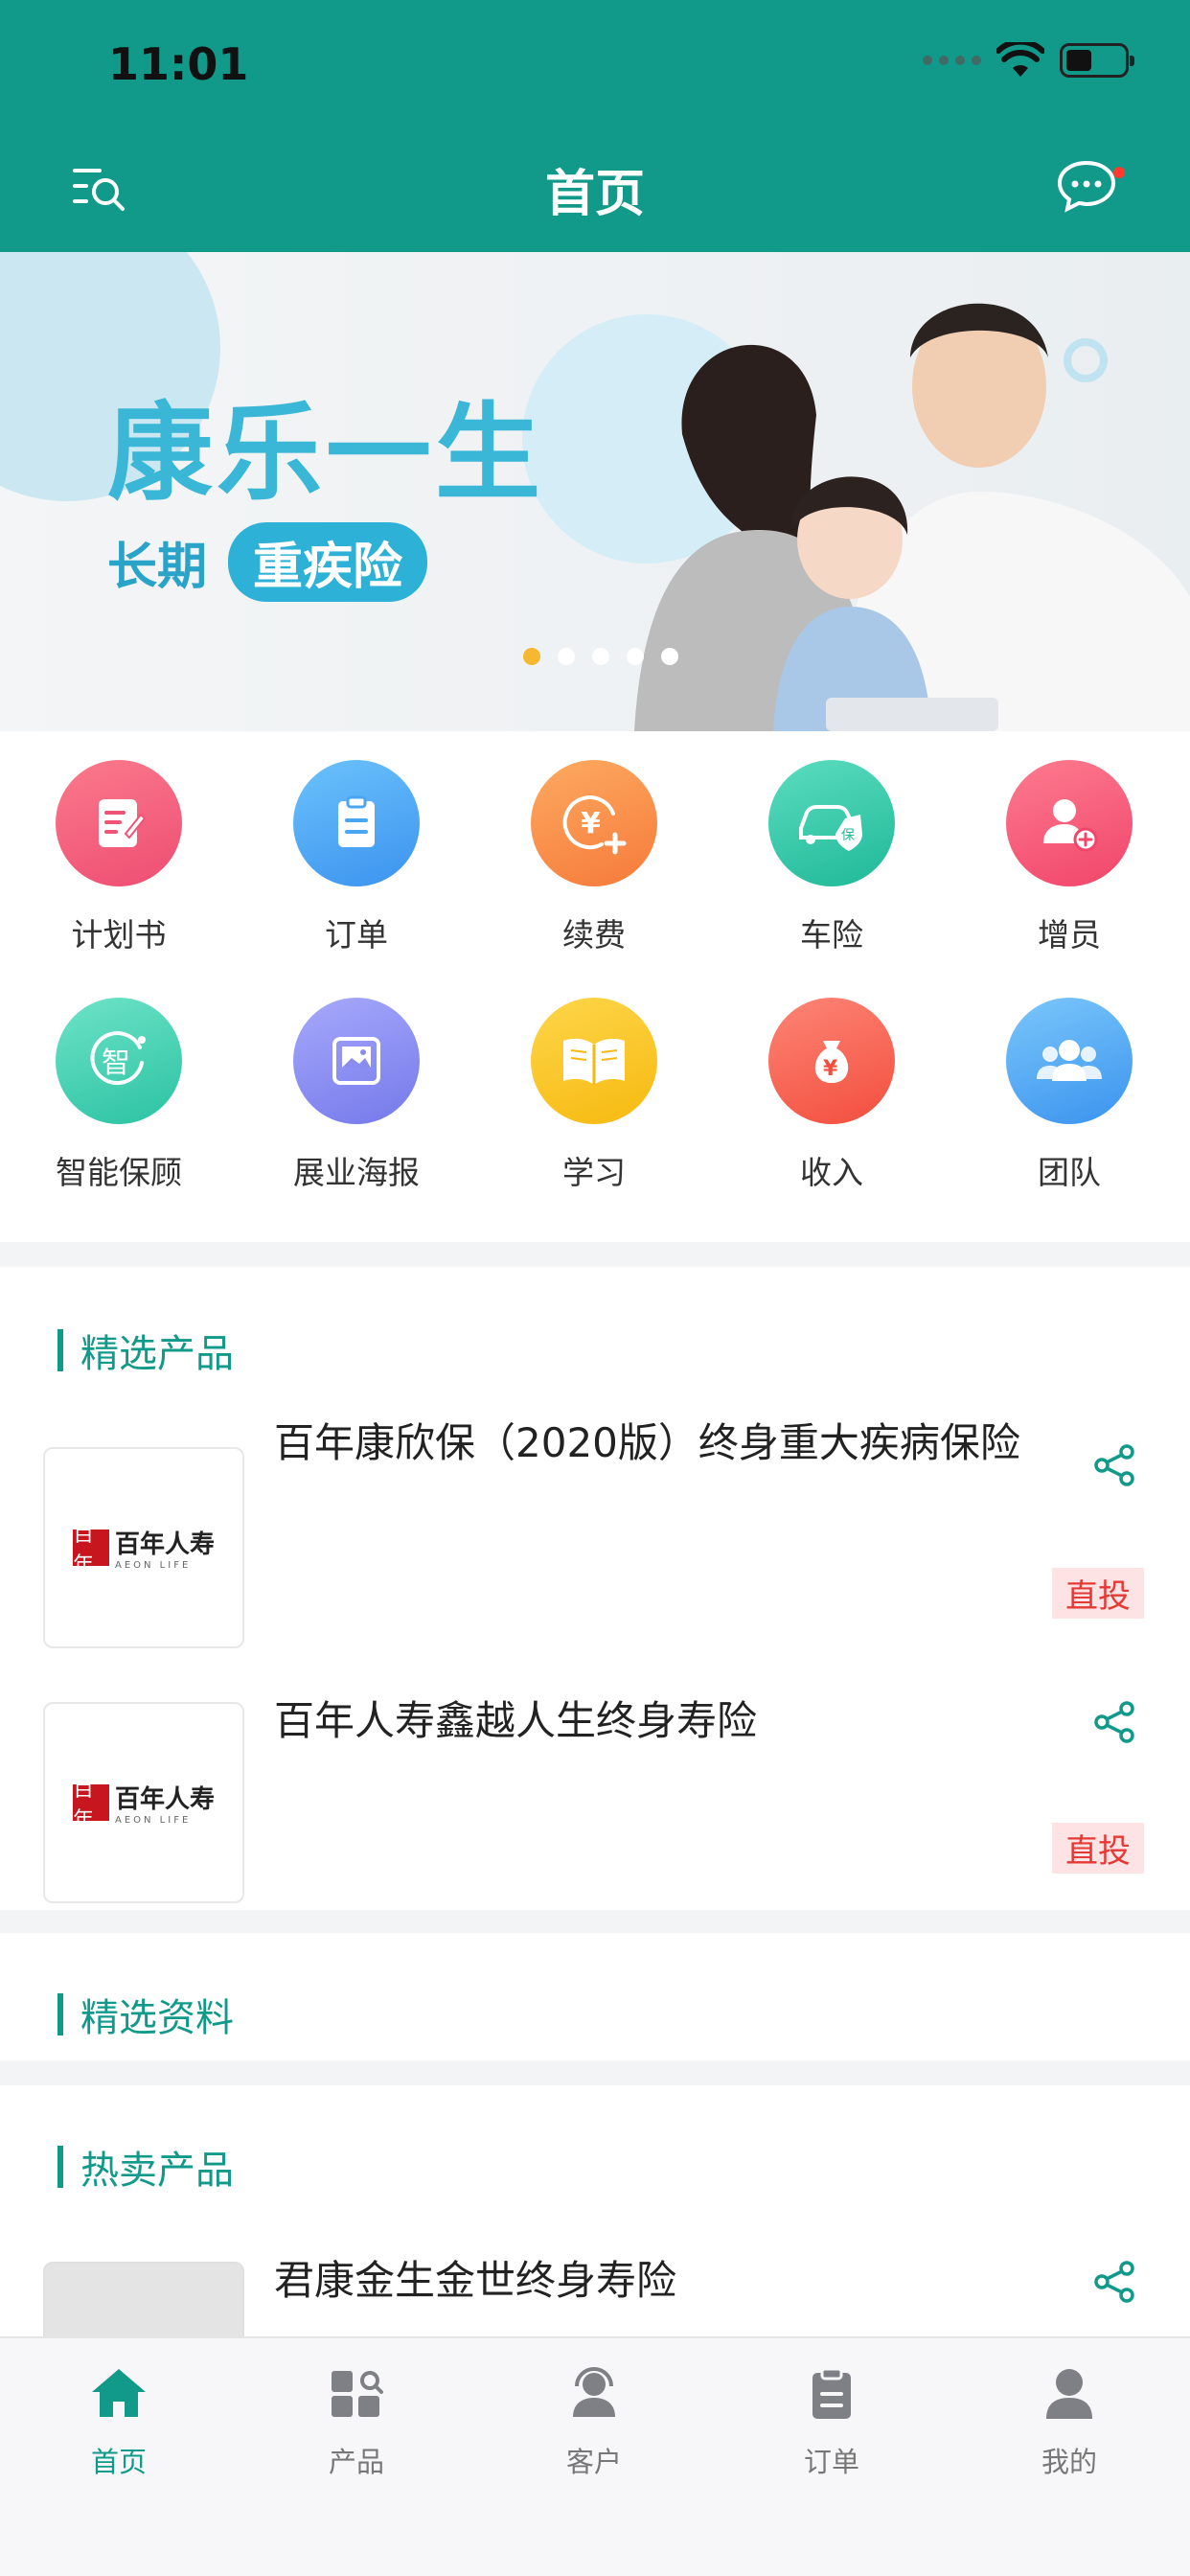 This screenshot has width=1190, height=2576. What do you see at coordinates (1070, 1061) in the screenshot?
I see `team-icon` at bounding box center [1070, 1061].